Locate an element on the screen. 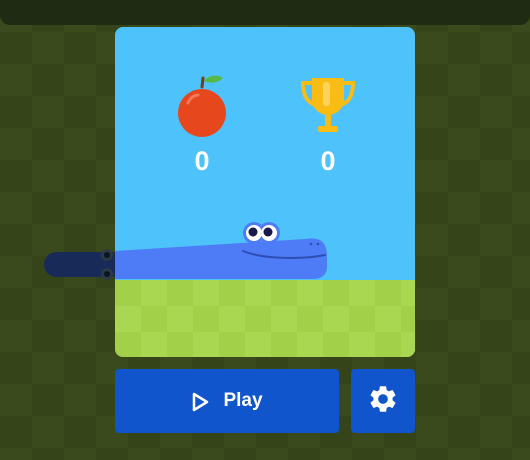 This screenshot has height=460, width=530. gear-icon is located at coordinates (383, 401).